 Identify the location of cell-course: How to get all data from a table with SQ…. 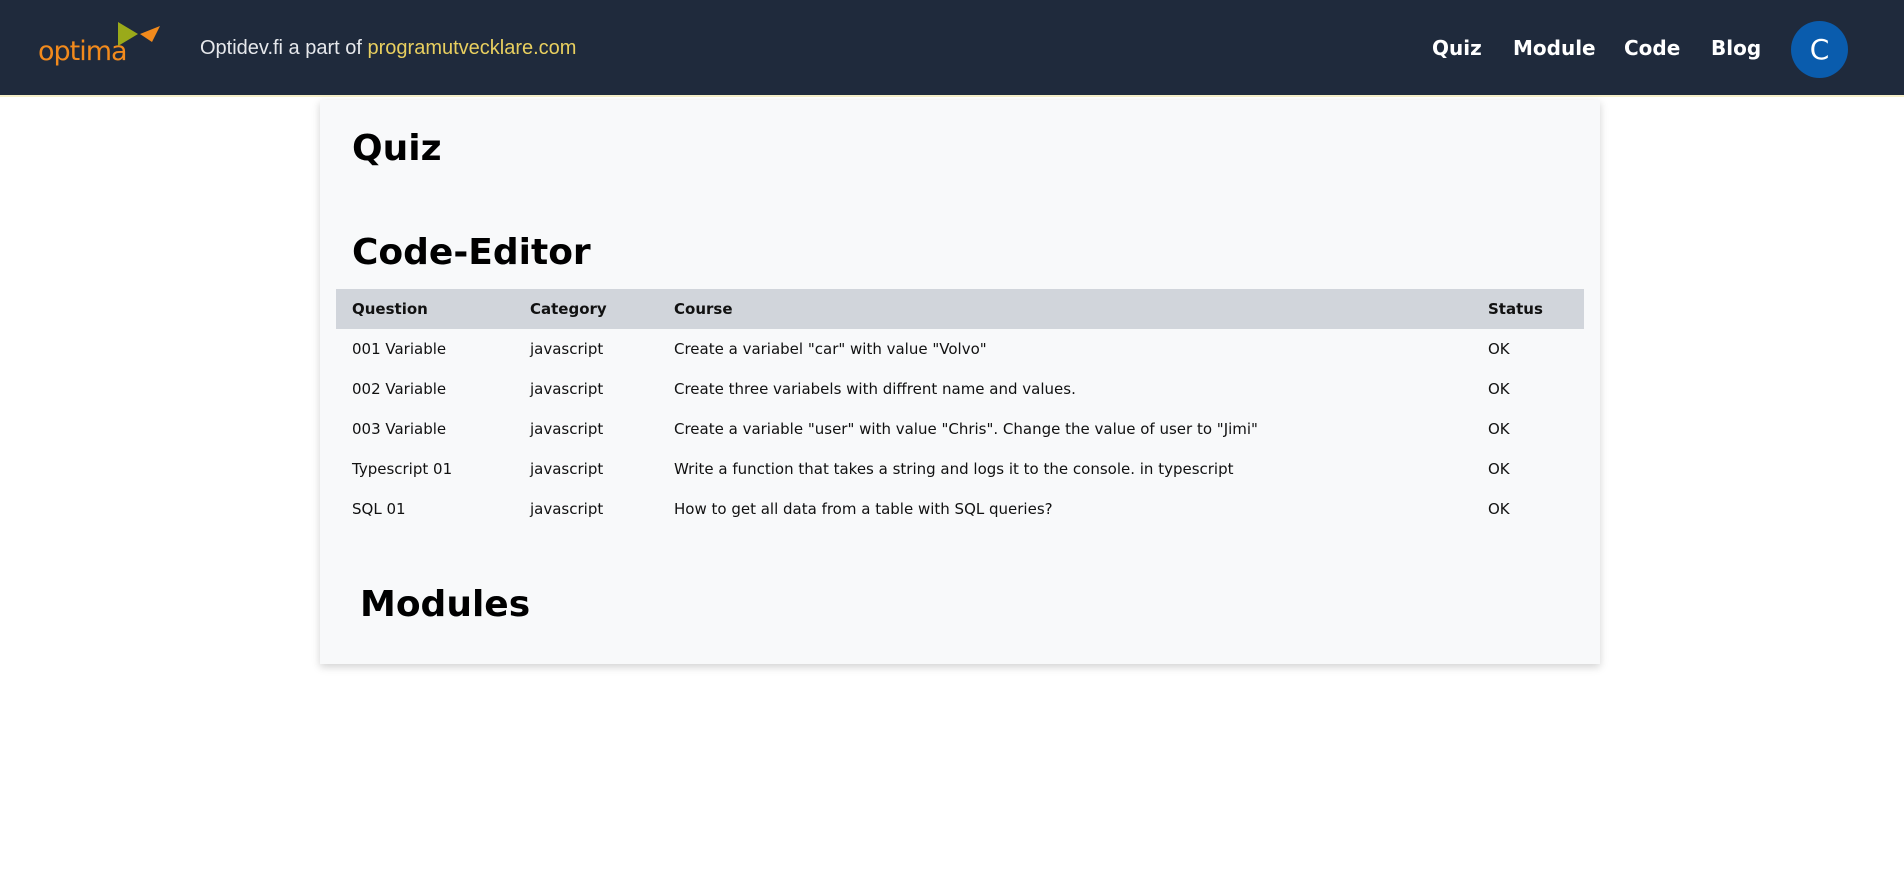
(863, 509).